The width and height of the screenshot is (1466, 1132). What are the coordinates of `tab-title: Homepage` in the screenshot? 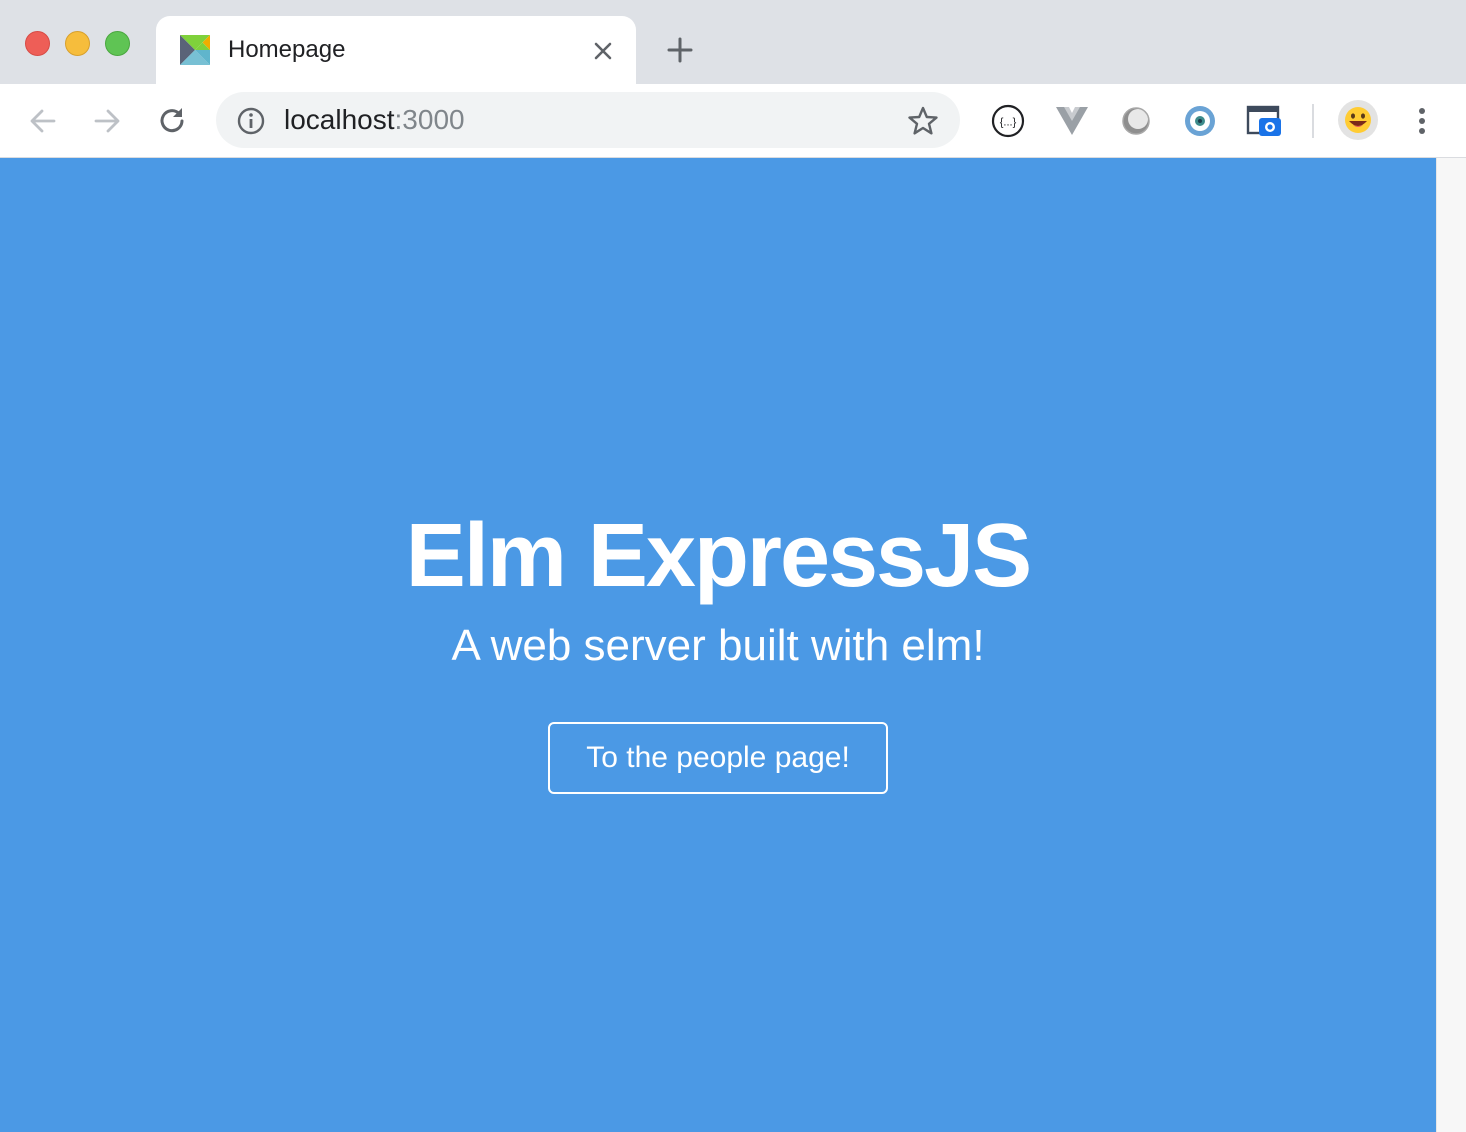 It's located at (287, 49).